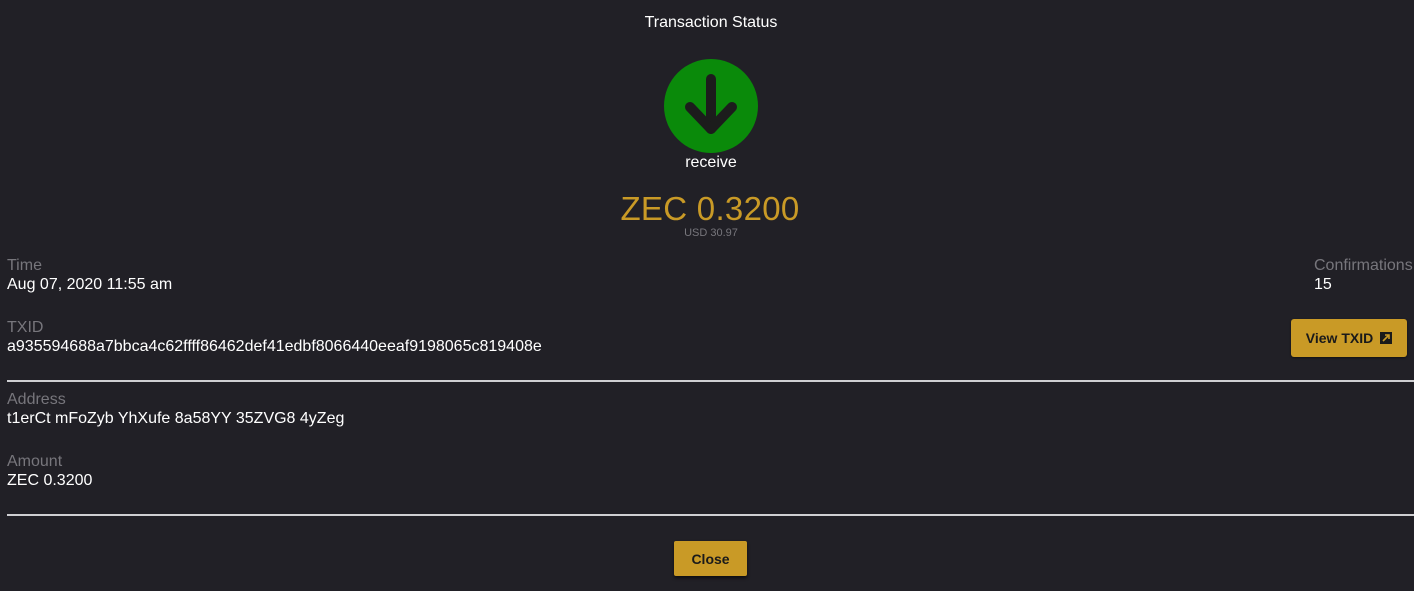 The width and height of the screenshot is (1414, 591). I want to click on txid-label: TXID, so click(25, 327).